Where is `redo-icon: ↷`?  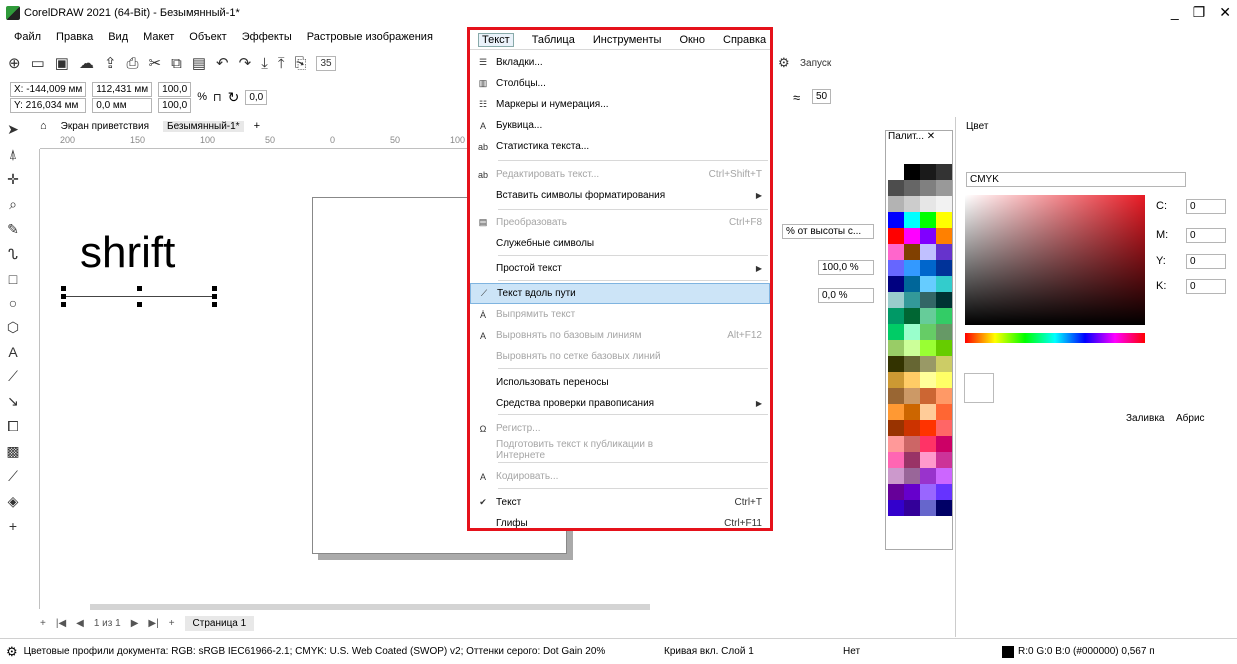 redo-icon: ↷ is located at coordinates (245, 63).